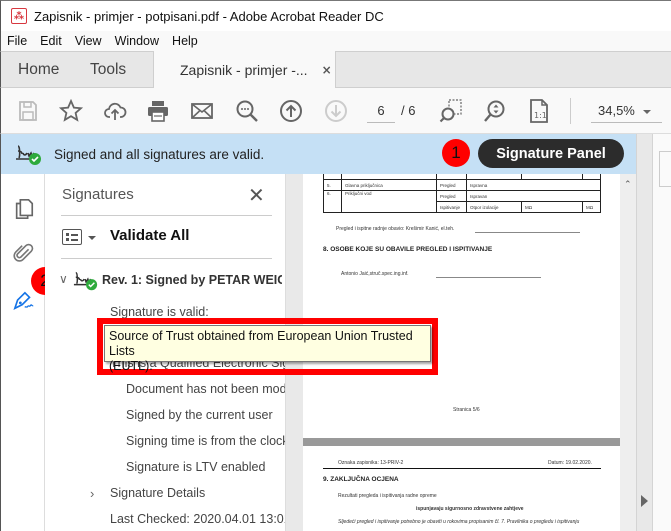  Describe the element at coordinates (24, 301) in the screenshot. I see `signatures-icon` at that location.